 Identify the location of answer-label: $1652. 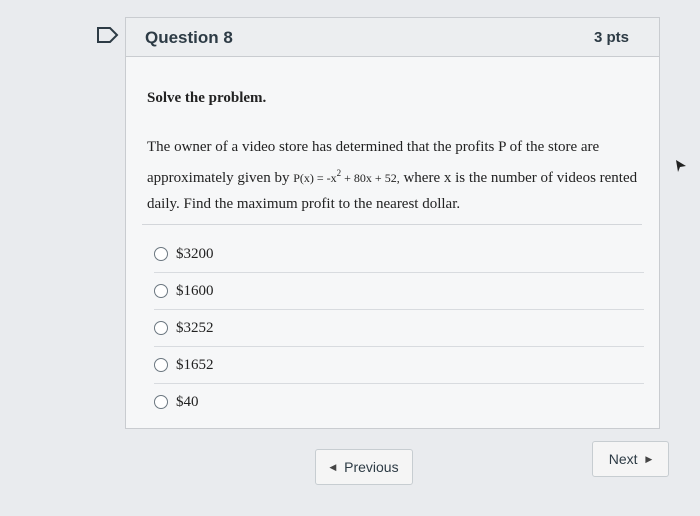
(195, 364).